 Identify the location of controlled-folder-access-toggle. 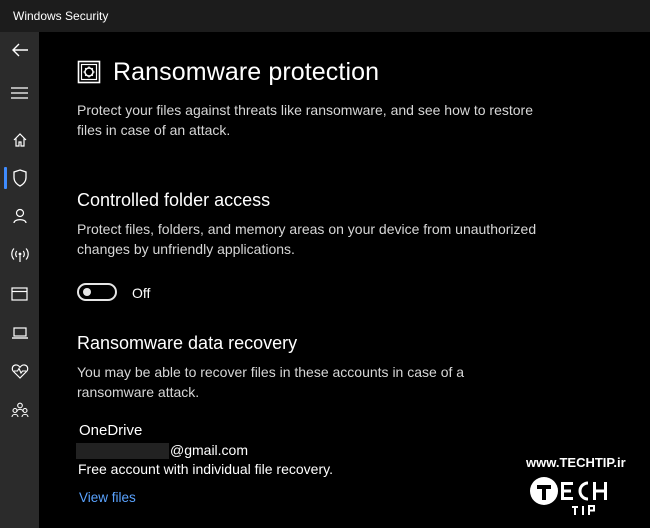
(97, 292).